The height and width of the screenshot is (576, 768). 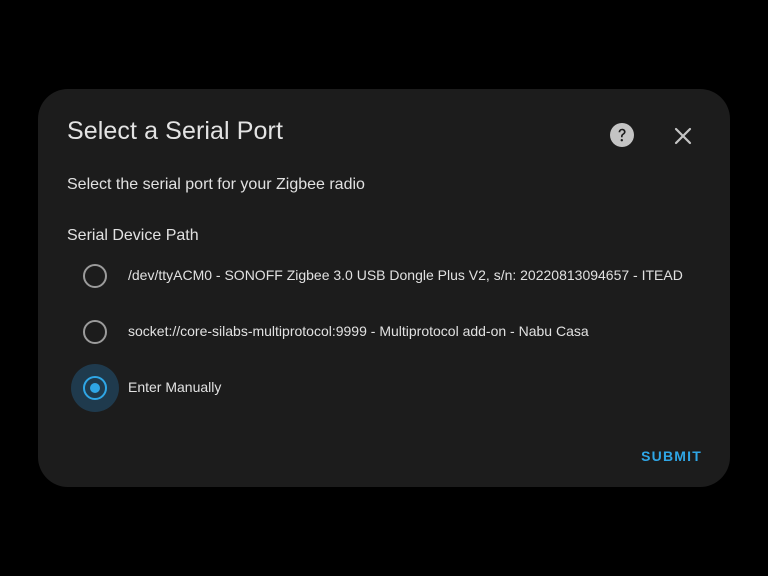 I want to click on serial-device-path-label: Serial Device Path, so click(x=133, y=235).